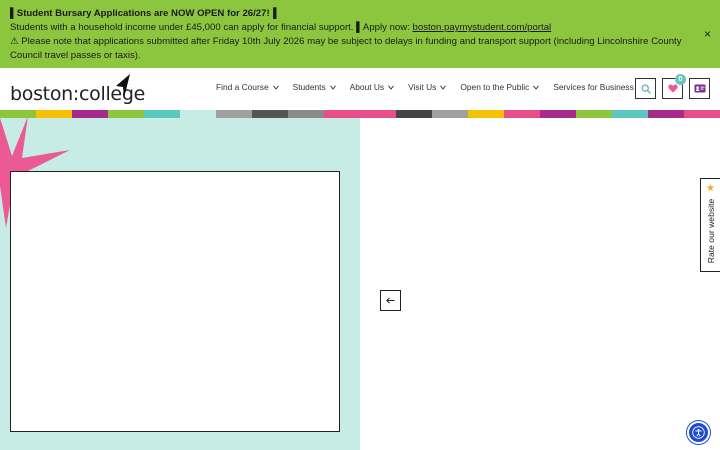  What do you see at coordinates (707, 34) in the screenshot?
I see `close-icon: ×` at bounding box center [707, 34].